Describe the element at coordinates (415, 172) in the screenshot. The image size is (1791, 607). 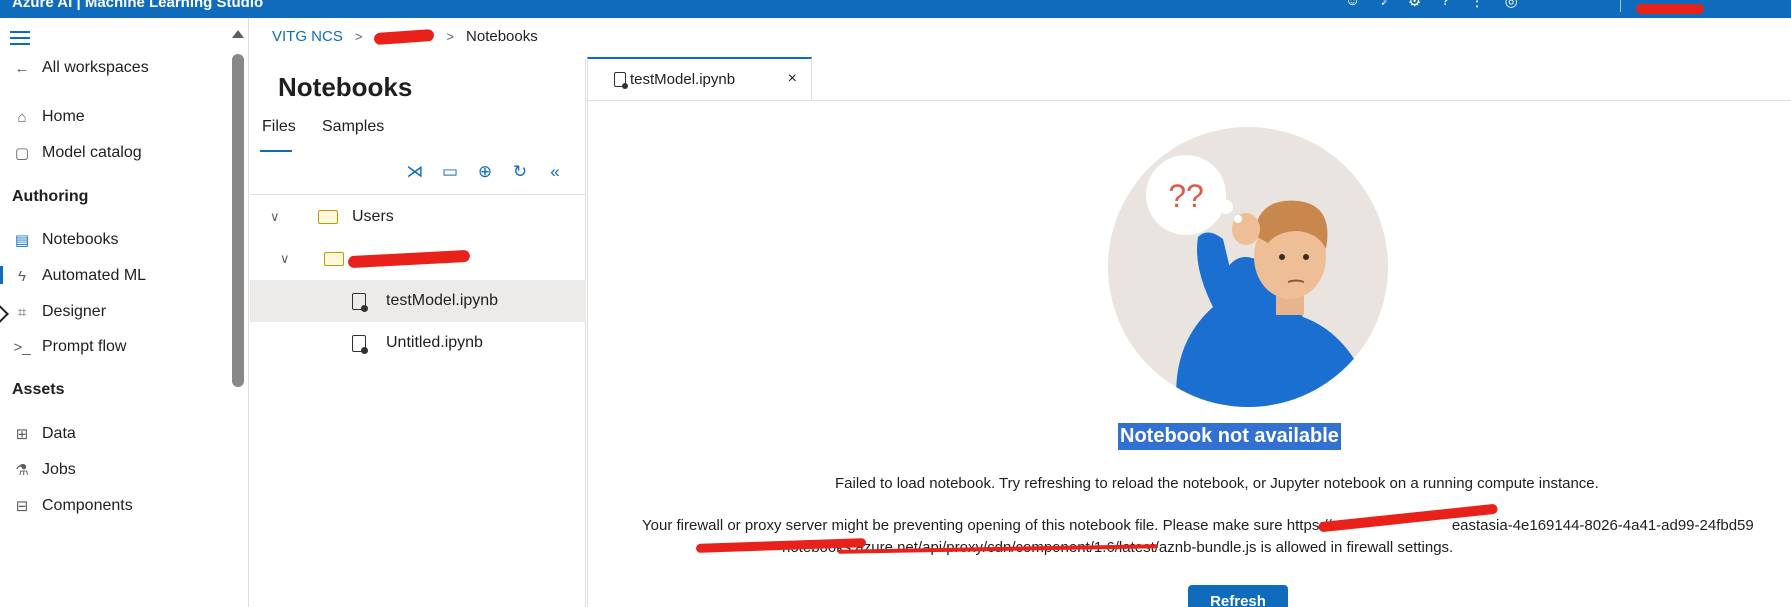
I see `vscode-icon: ⋊` at that location.